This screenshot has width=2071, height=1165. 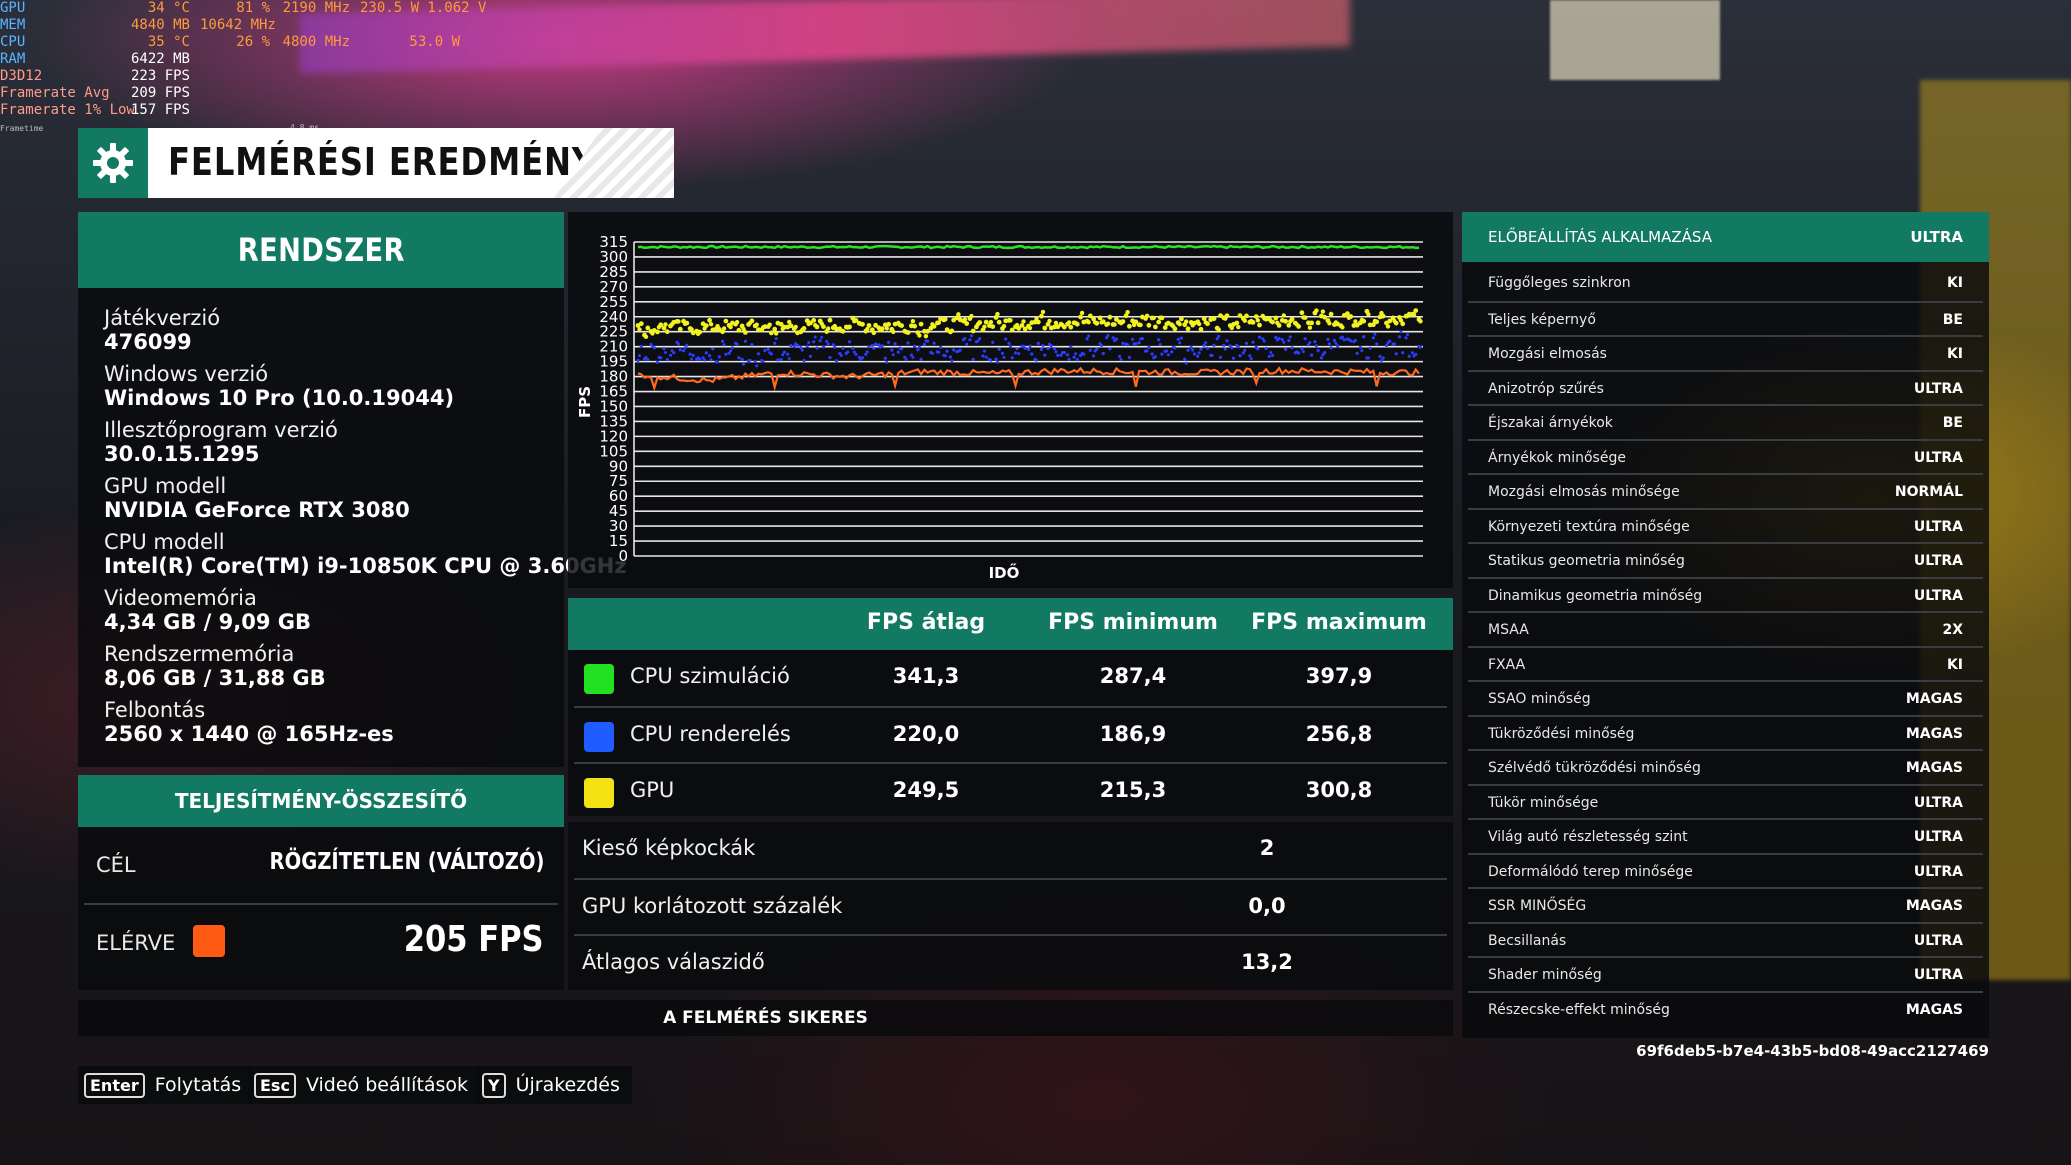 What do you see at coordinates (669, 848) in the screenshot?
I see `stat-label: Kieső képkockák` at bounding box center [669, 848].